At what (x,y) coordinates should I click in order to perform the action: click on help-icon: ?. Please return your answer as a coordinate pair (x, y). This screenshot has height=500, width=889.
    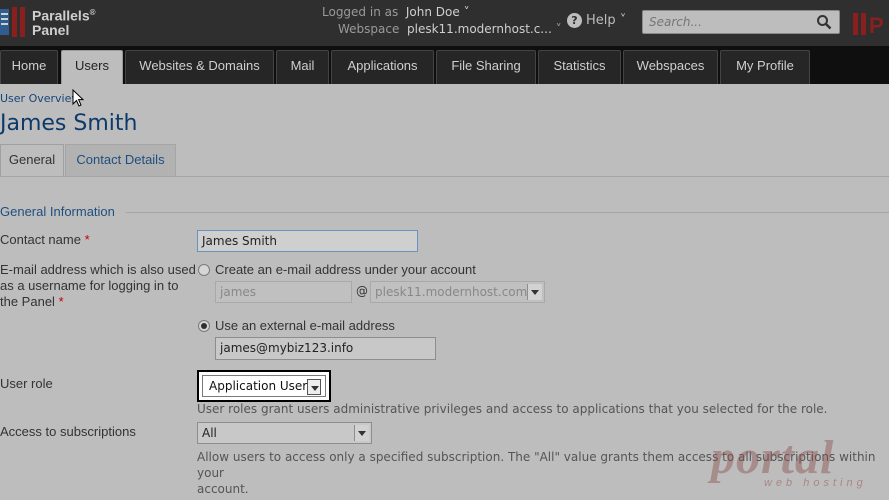
    Looking at the image, I should click on (574, 20).